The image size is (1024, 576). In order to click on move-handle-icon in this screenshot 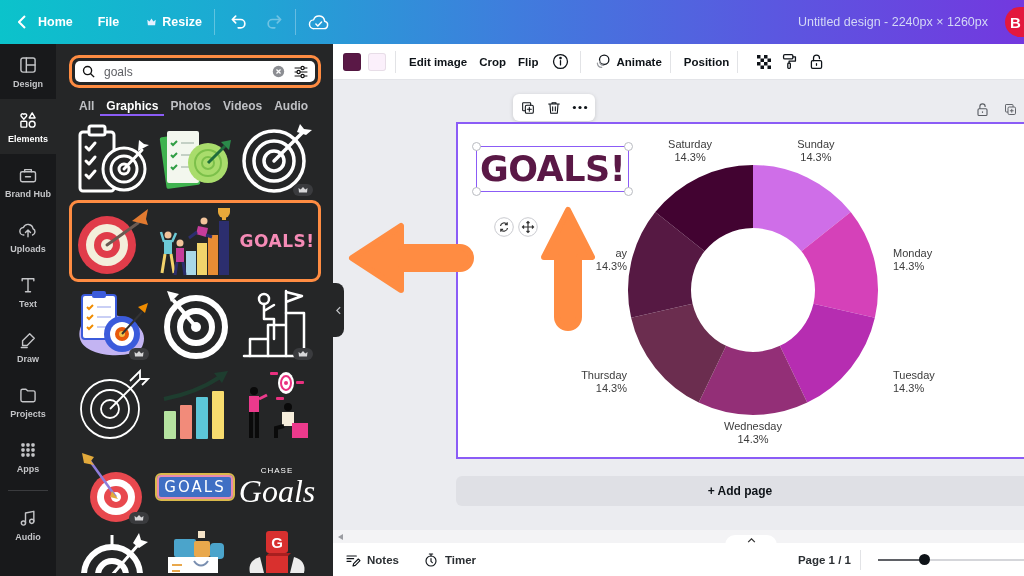, I will do `click(528, 227)`.